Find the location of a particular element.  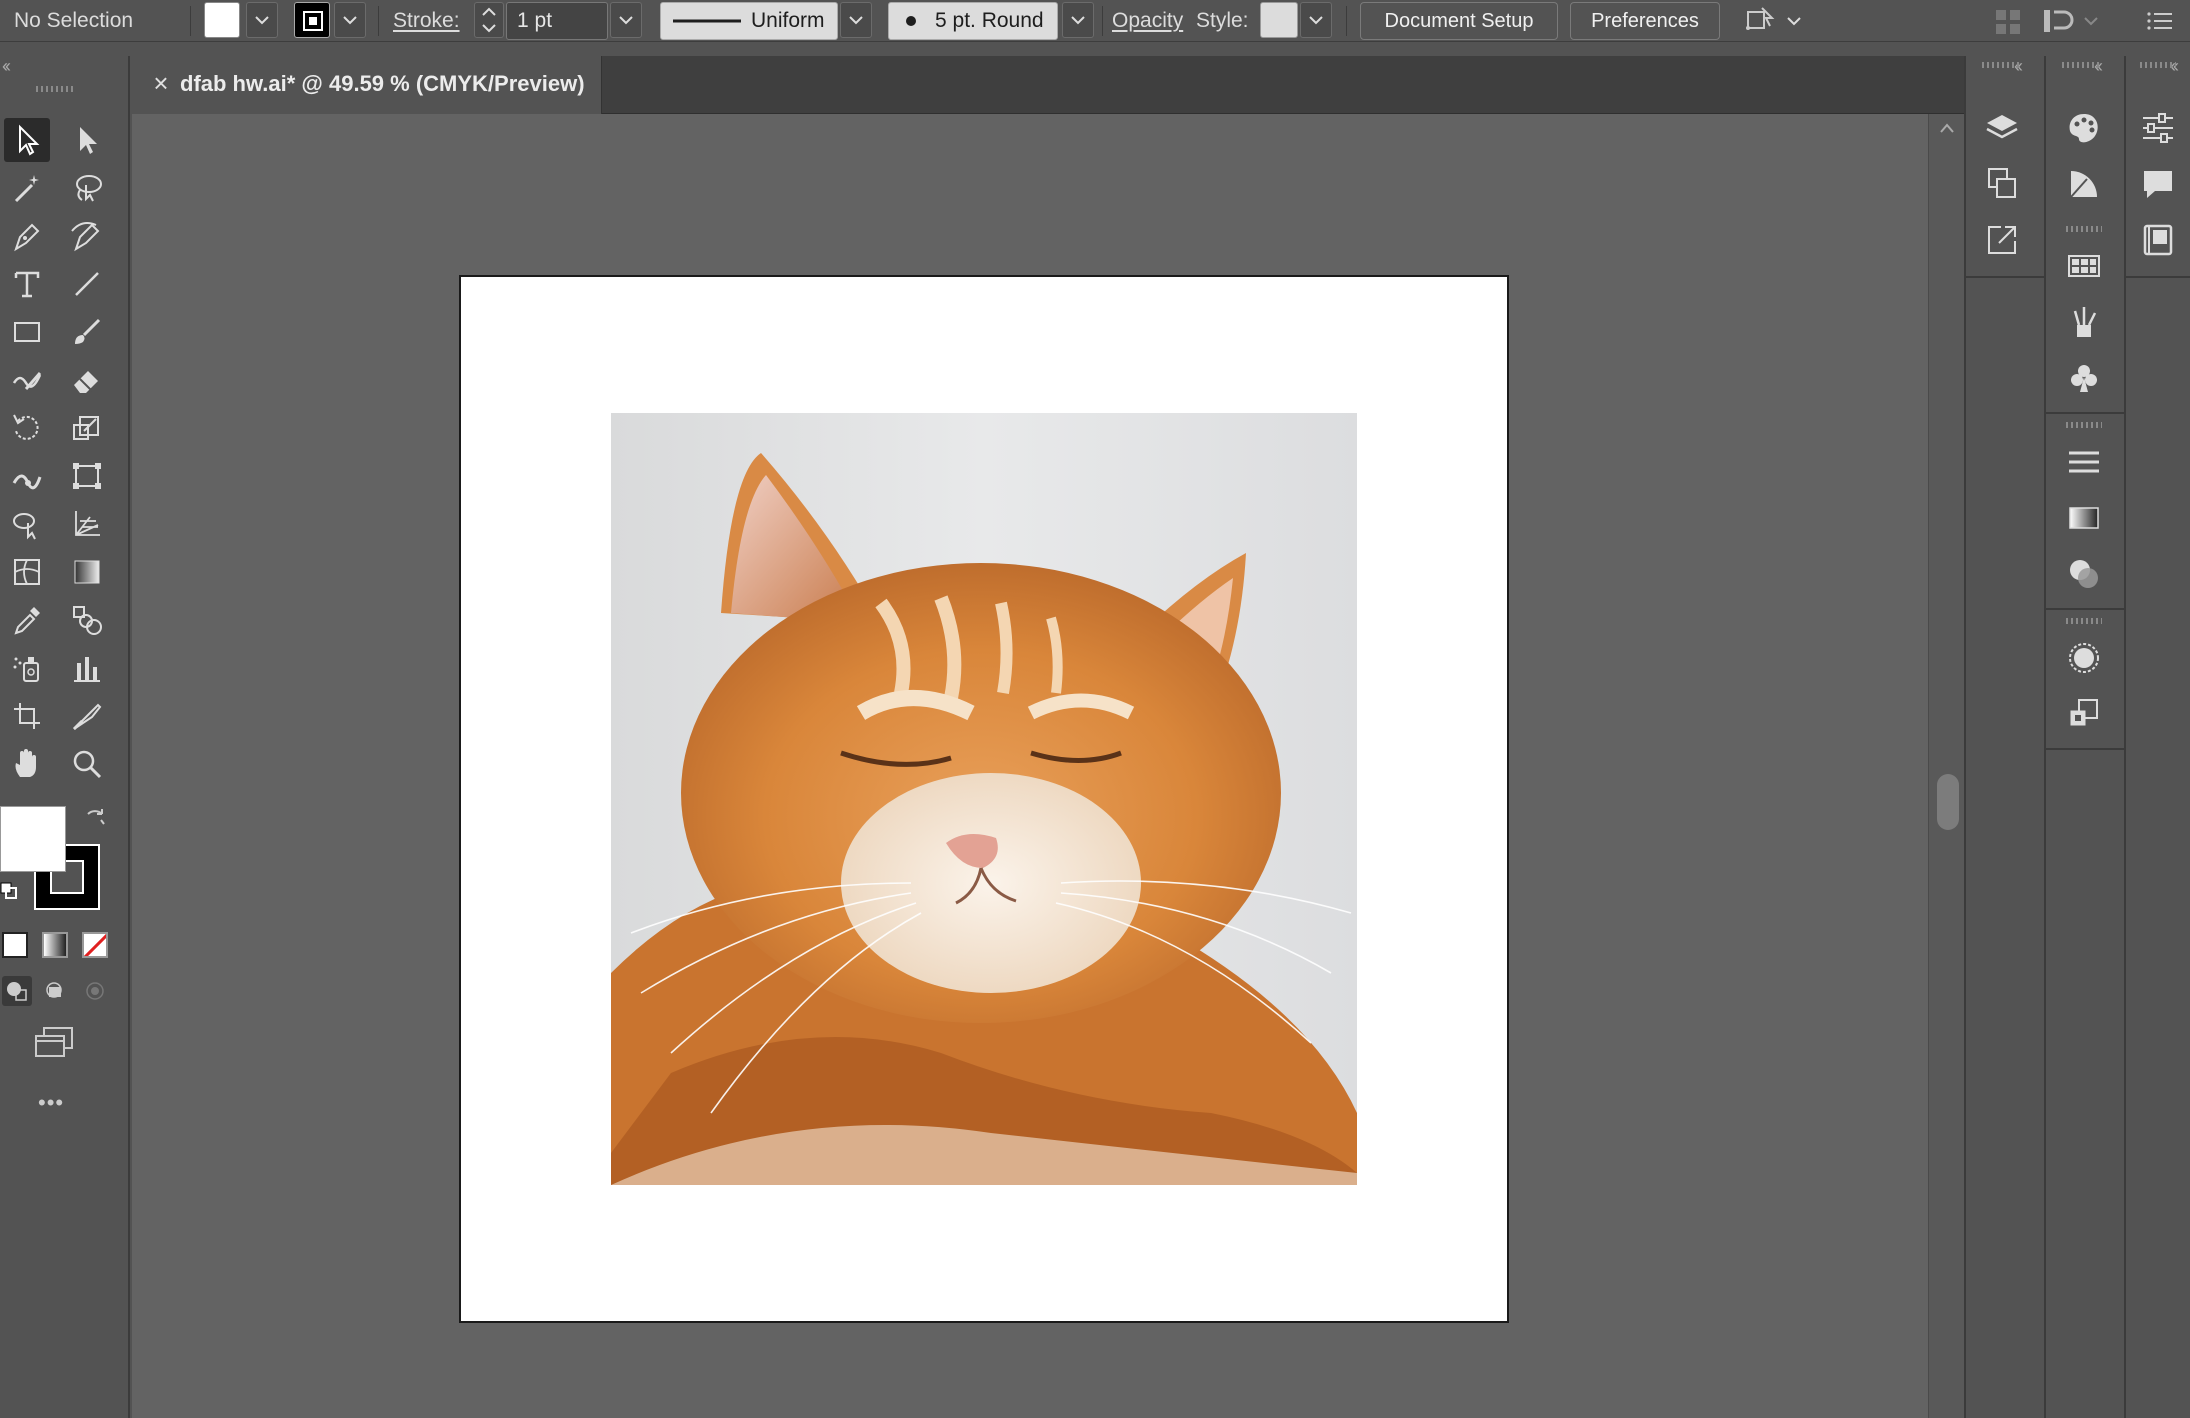

scrollbar-thumb is located at coordinates (1948, 802).